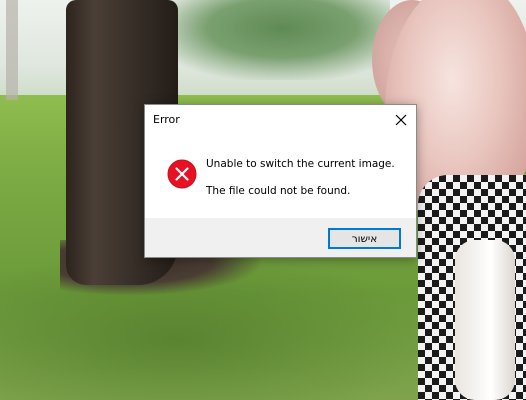 The image size is (526, 400). I want to click on close-button, so click(401, 120).